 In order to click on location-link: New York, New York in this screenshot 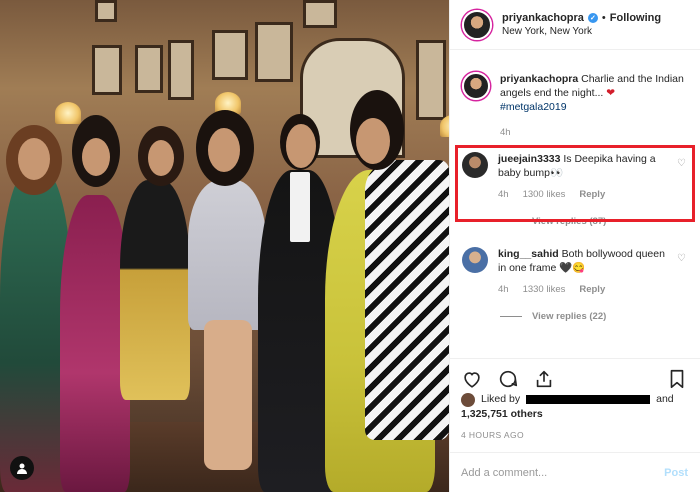, I will do `click(581, 31)`.